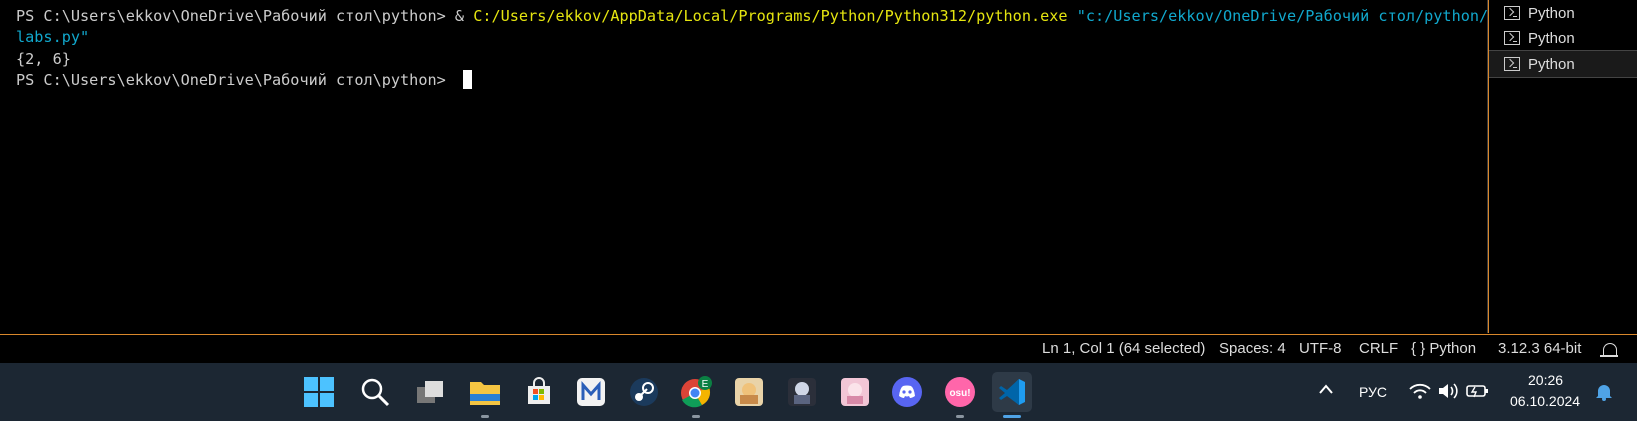 The width and height of the screenshot is (1637, 421). I want to click on terminal-tab-python-2: Python, so click(1563, 38).